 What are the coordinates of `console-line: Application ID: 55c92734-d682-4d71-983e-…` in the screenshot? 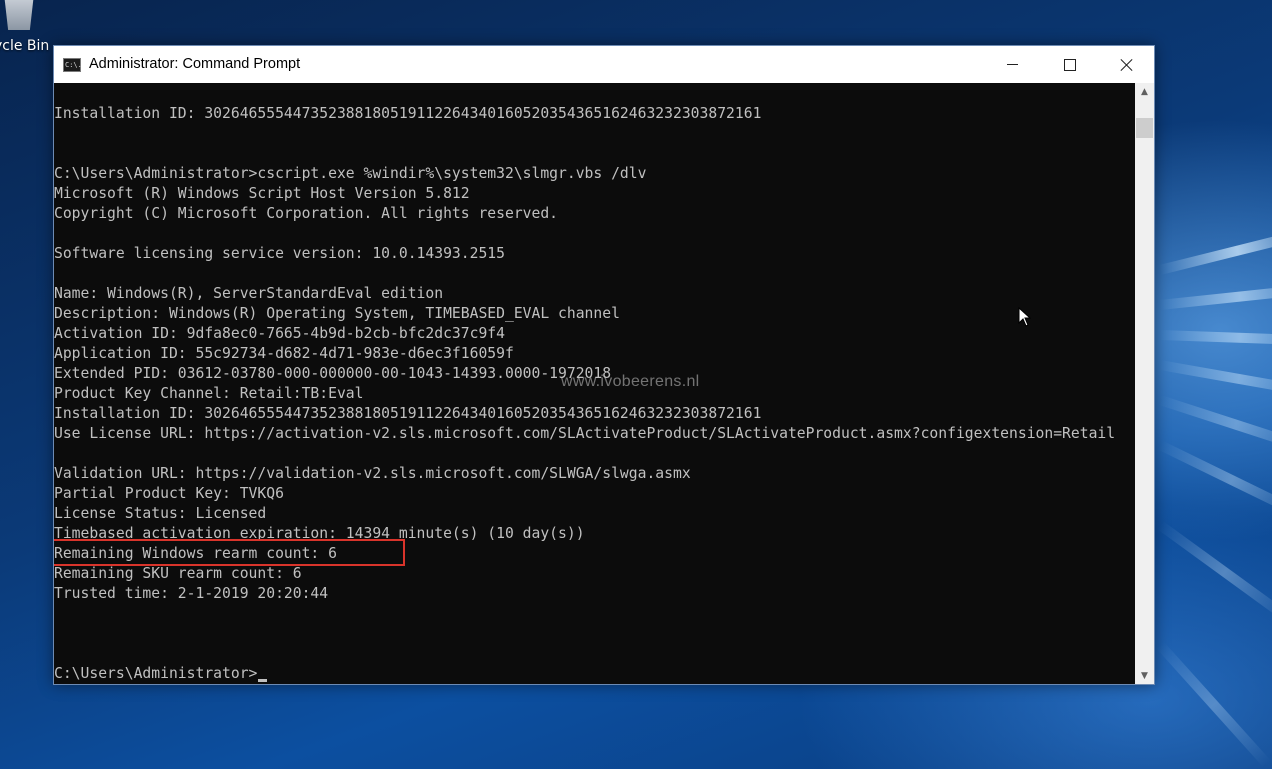 It's located at (284, 353).